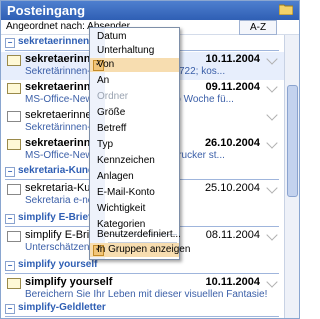 The height and width of the screenshot is (319, 320). What do you see at coordinates (113, 96) in the screenshot?
I see `menu-item-ordner: Ordner` at bounding box center [113, 96].